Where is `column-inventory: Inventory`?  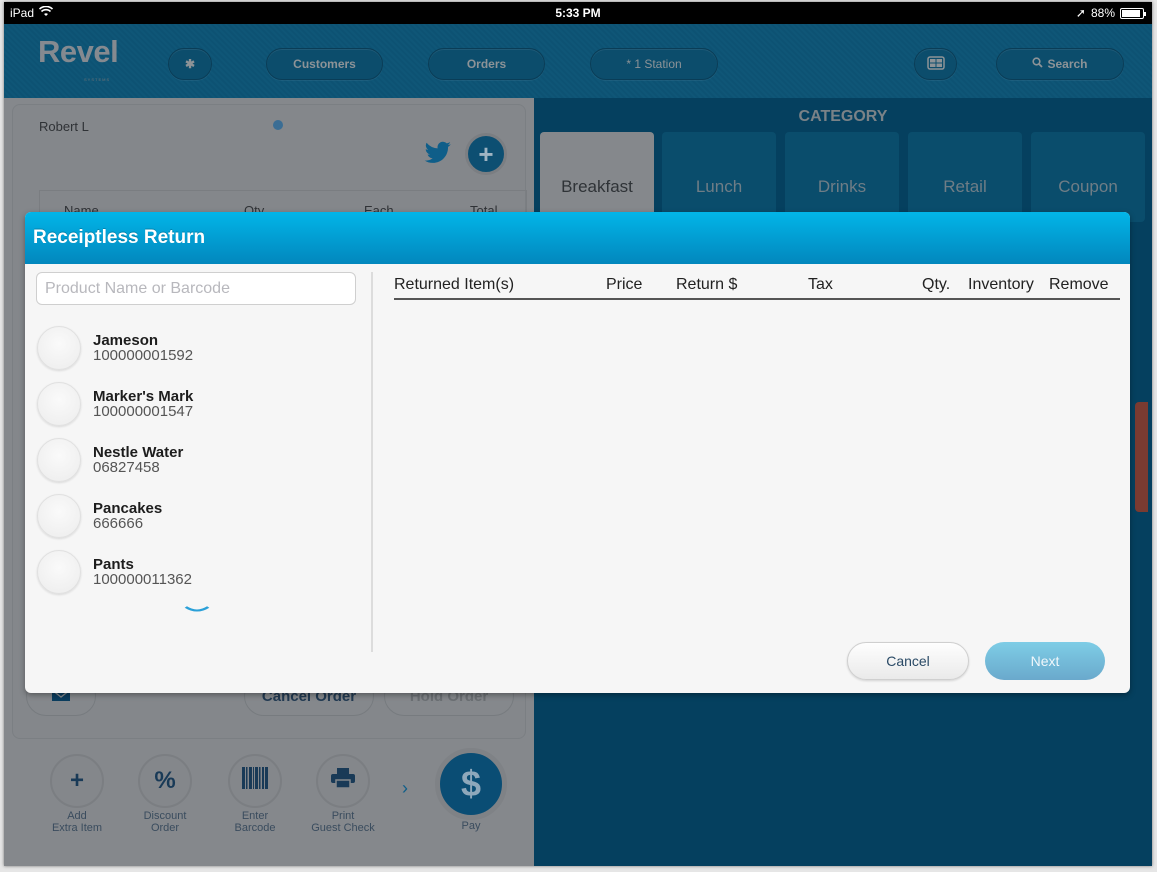 column-inventory: Inventory is located at coordinates (1001, 284).